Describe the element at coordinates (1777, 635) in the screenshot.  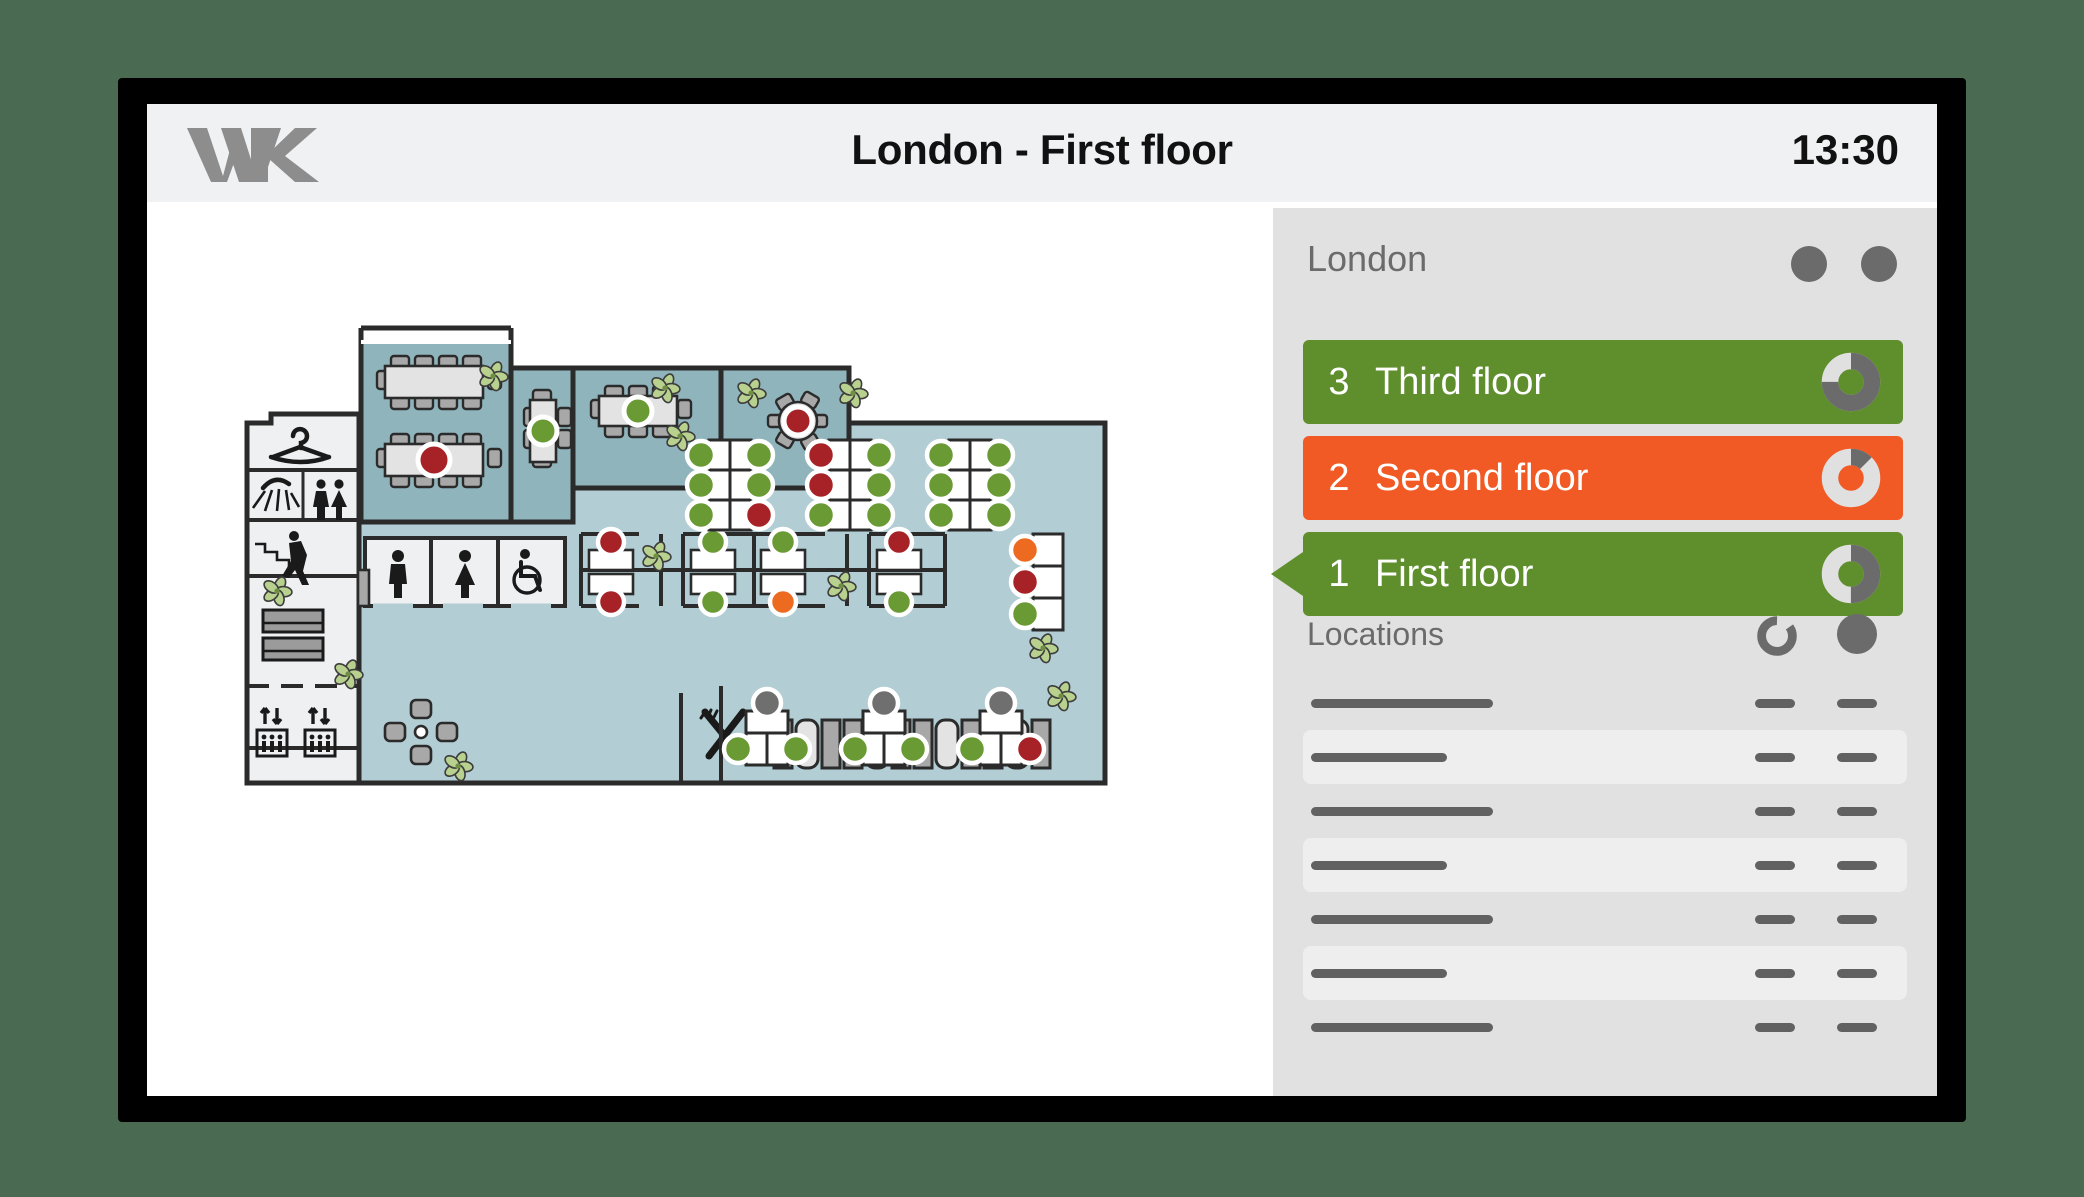
I see `donut-icon` at that location.